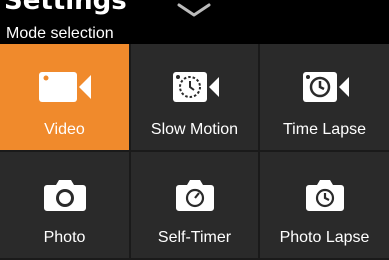 This screenshot has height=260, width=389. I want to click on time-lapse-video-icon, so click(325, 87).